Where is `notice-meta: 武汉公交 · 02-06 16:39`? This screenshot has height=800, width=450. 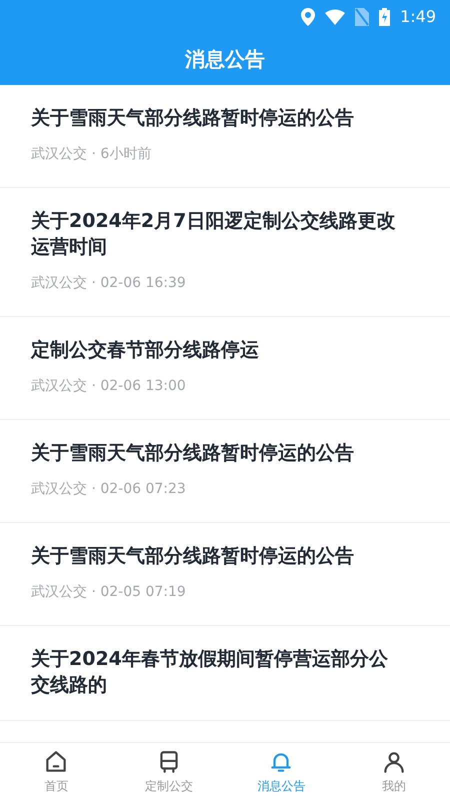 notice-meta: 武汉公交 · 02-06 16:39 is located at coordinates (109, 283).